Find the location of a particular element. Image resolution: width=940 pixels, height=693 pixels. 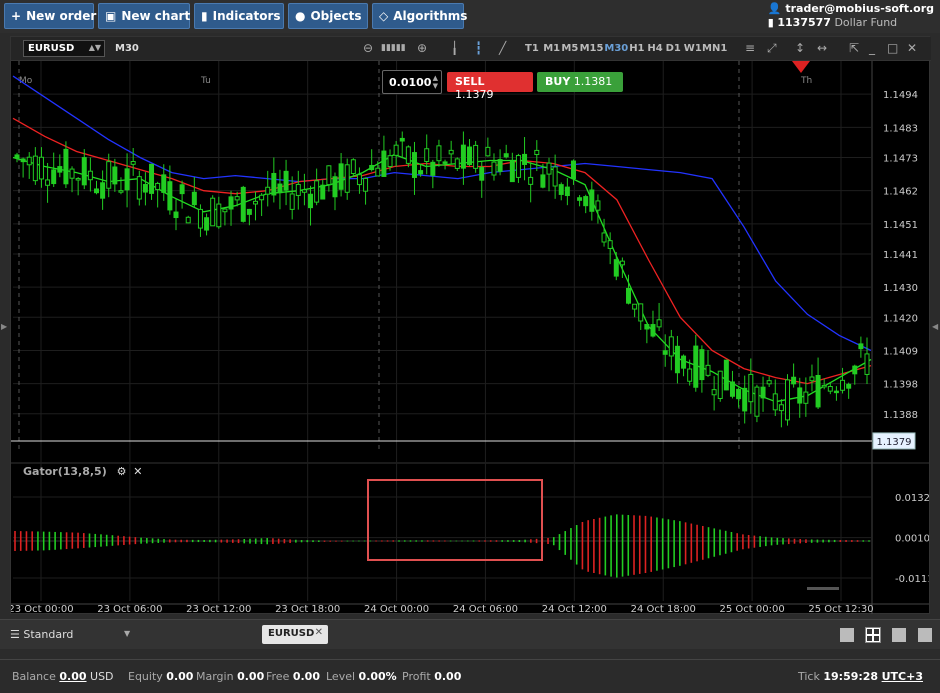

price-tick-label: 1.1473 is located at coordinates (900, 158).